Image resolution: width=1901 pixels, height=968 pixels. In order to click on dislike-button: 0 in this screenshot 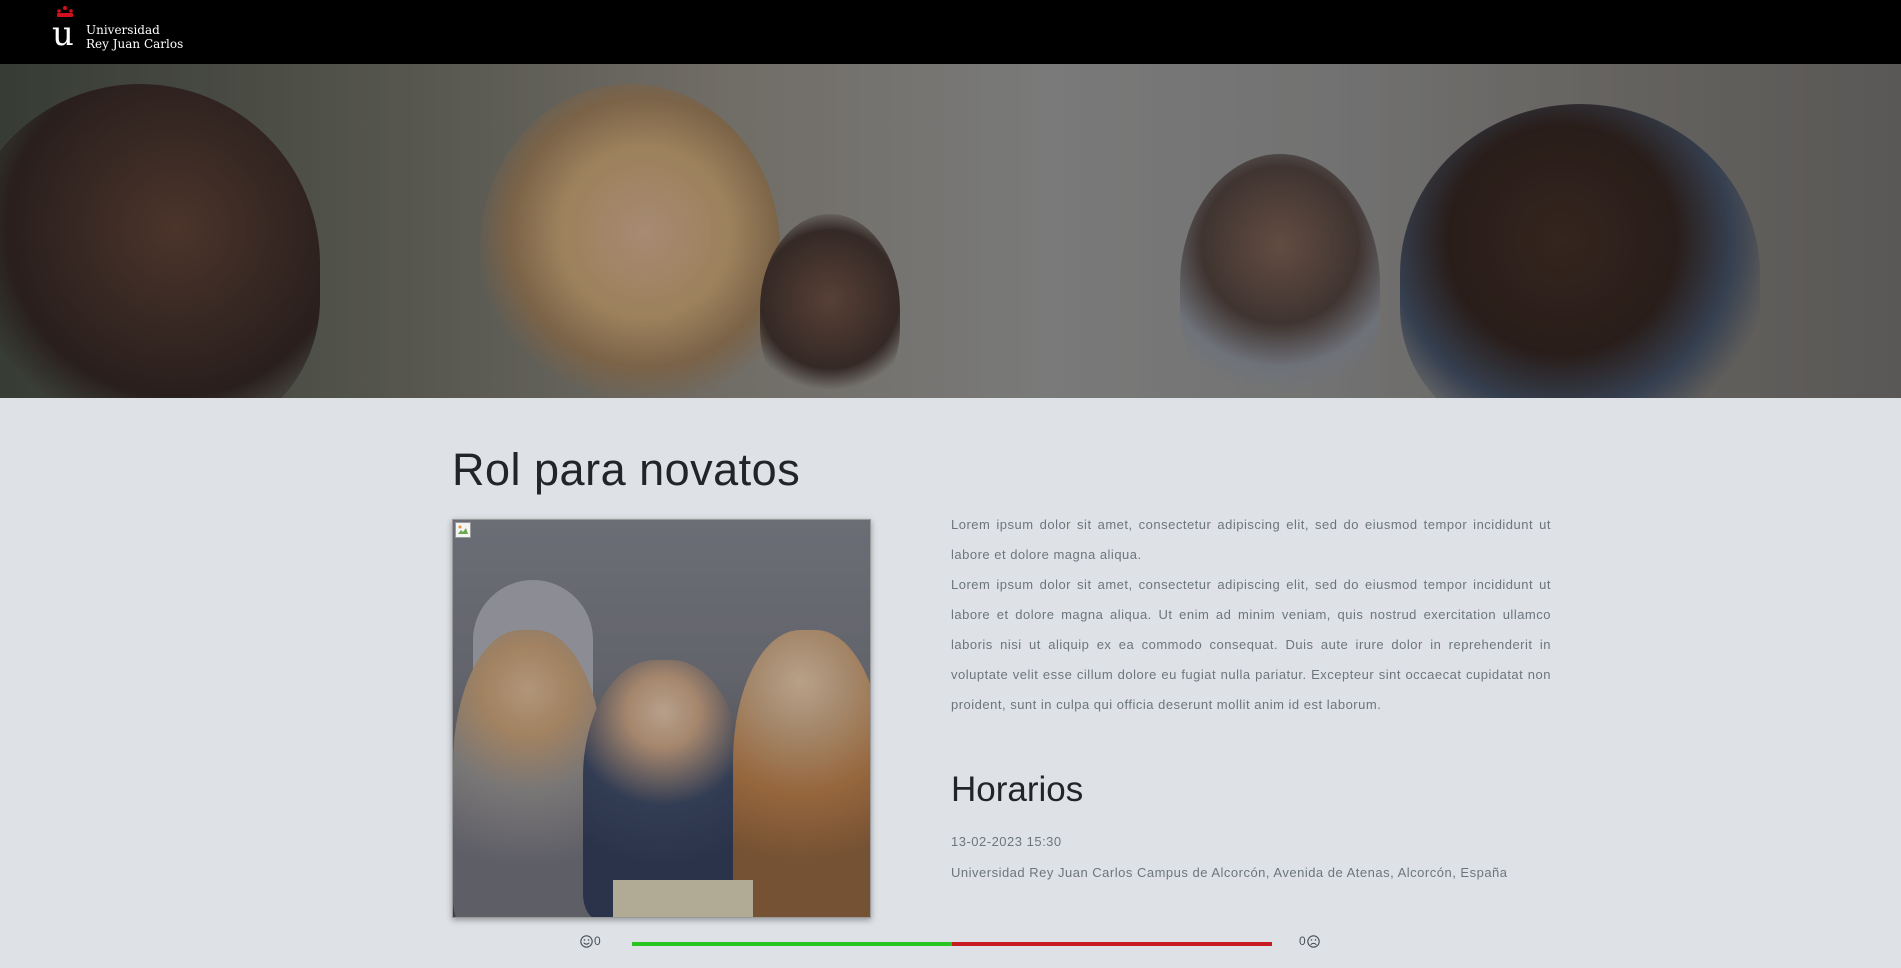, I will do `click(1309, 941)`.